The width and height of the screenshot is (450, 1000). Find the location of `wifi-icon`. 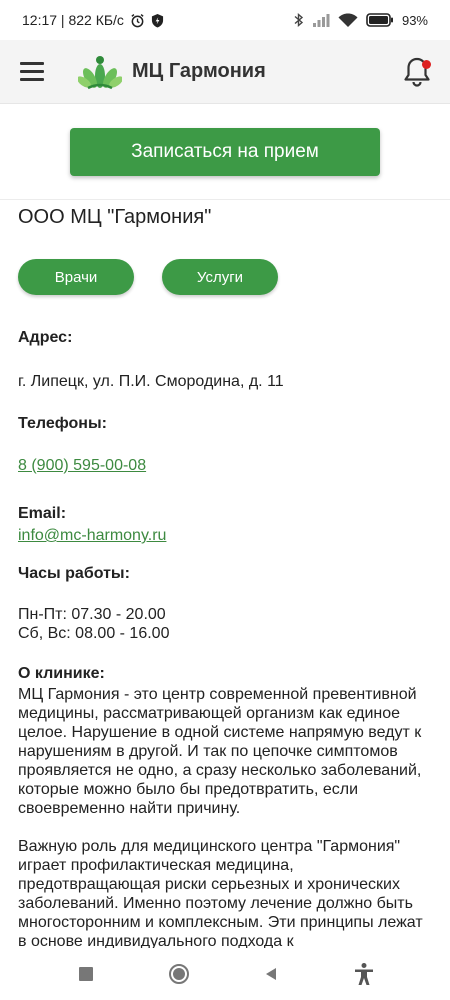

wifi-icon is located at coordinates (348, 20).